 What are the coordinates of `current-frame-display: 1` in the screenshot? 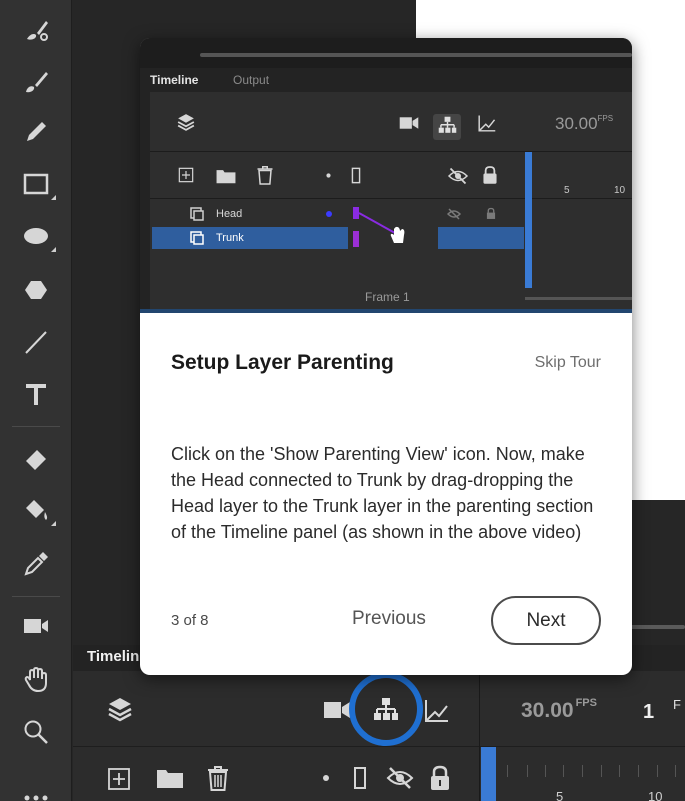 It's located at (648, 712).